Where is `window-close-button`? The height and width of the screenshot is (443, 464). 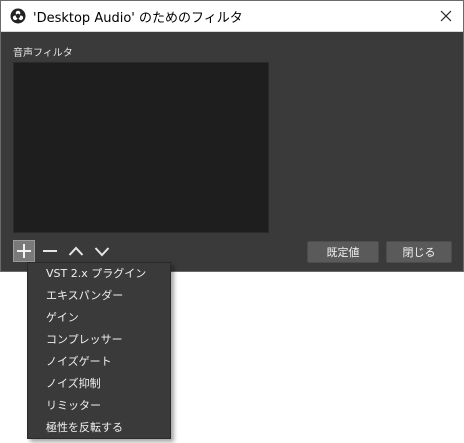
window-close-button is located at coordinates (446, 16).